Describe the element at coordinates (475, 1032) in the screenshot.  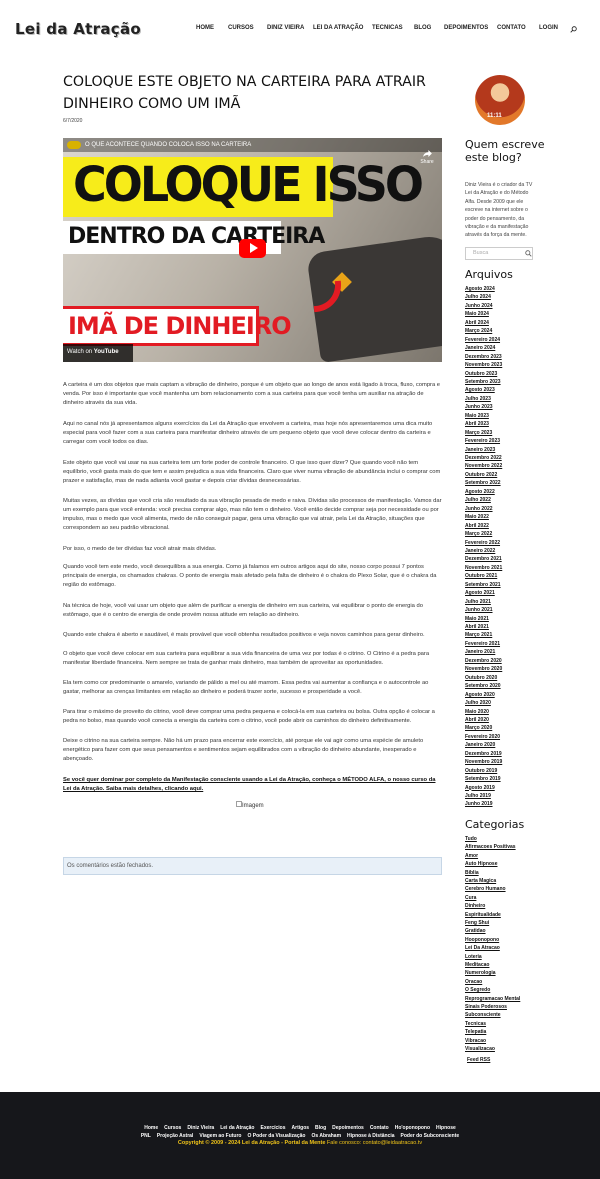
I see `category-link: Telepatia` at that location.